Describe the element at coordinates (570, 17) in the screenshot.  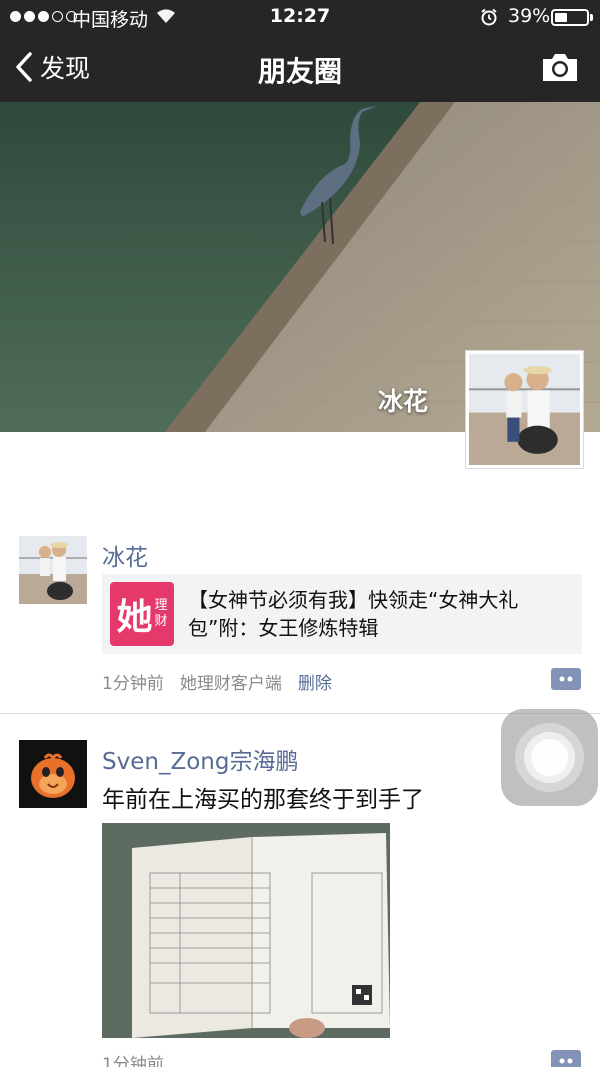
I see `battery-icon` at that location.